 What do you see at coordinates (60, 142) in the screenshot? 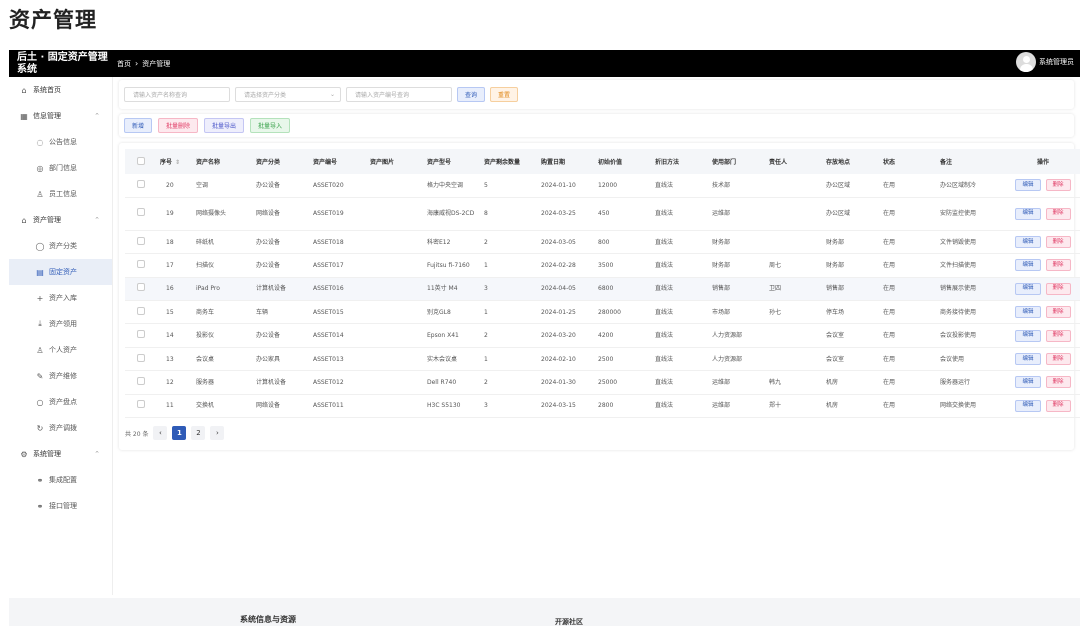
I see `sidebar-item-2: ◌ 公告信息` at bounding box center [60, 142].